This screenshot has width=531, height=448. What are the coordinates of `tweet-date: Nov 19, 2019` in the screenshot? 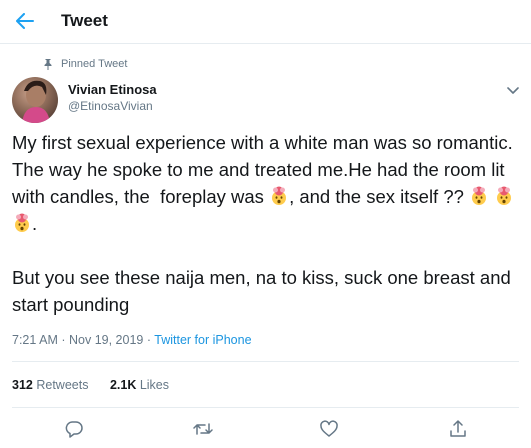 It's located at (106, 340).